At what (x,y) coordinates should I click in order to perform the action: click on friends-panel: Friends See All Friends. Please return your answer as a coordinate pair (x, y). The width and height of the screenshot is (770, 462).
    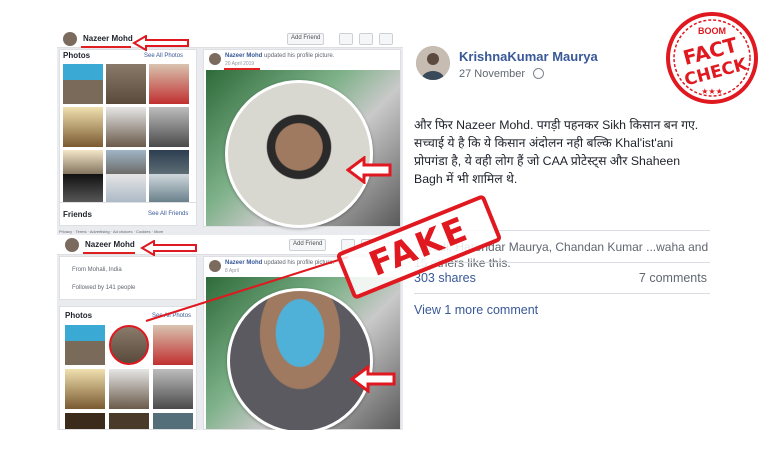
    Looking at the image, I should click on (128, 214).